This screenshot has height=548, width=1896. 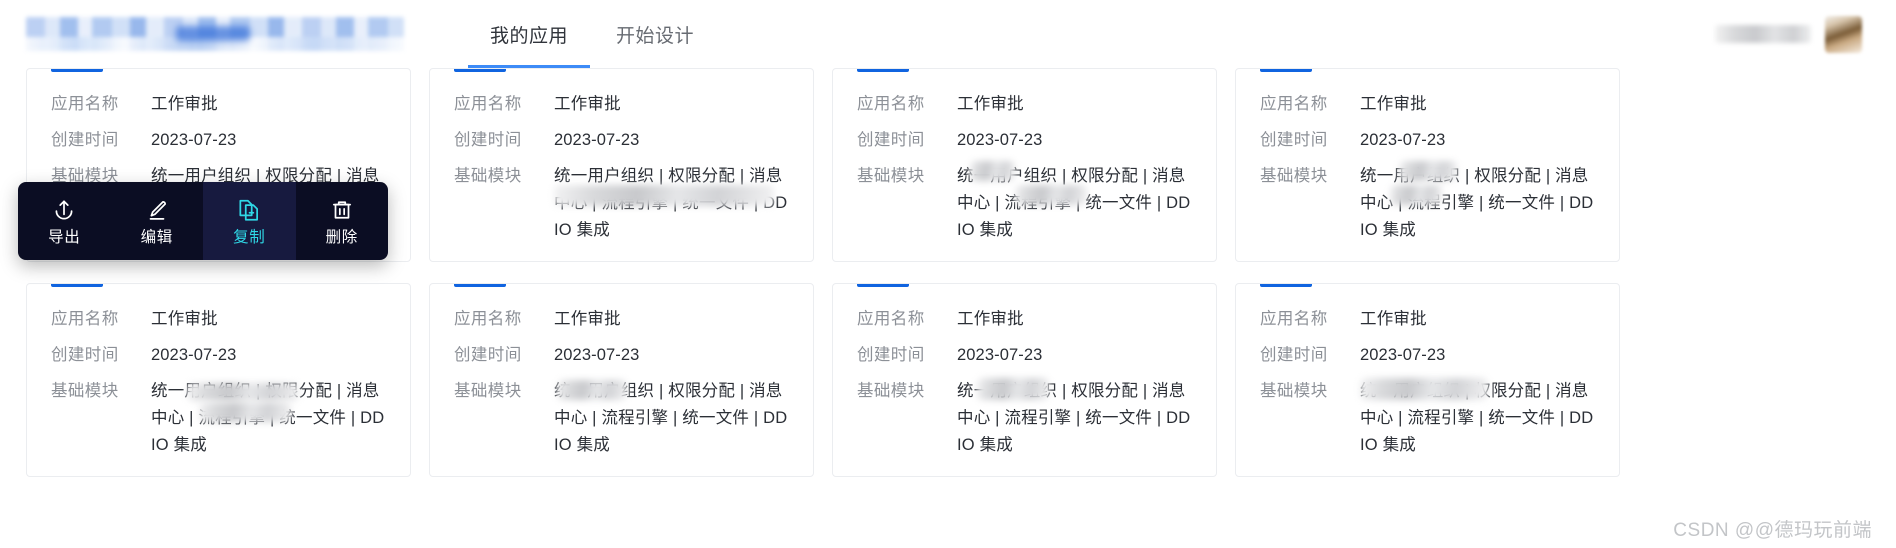 I want to click on context-menu-label-delete: 删除, so click(x=341, y=237).